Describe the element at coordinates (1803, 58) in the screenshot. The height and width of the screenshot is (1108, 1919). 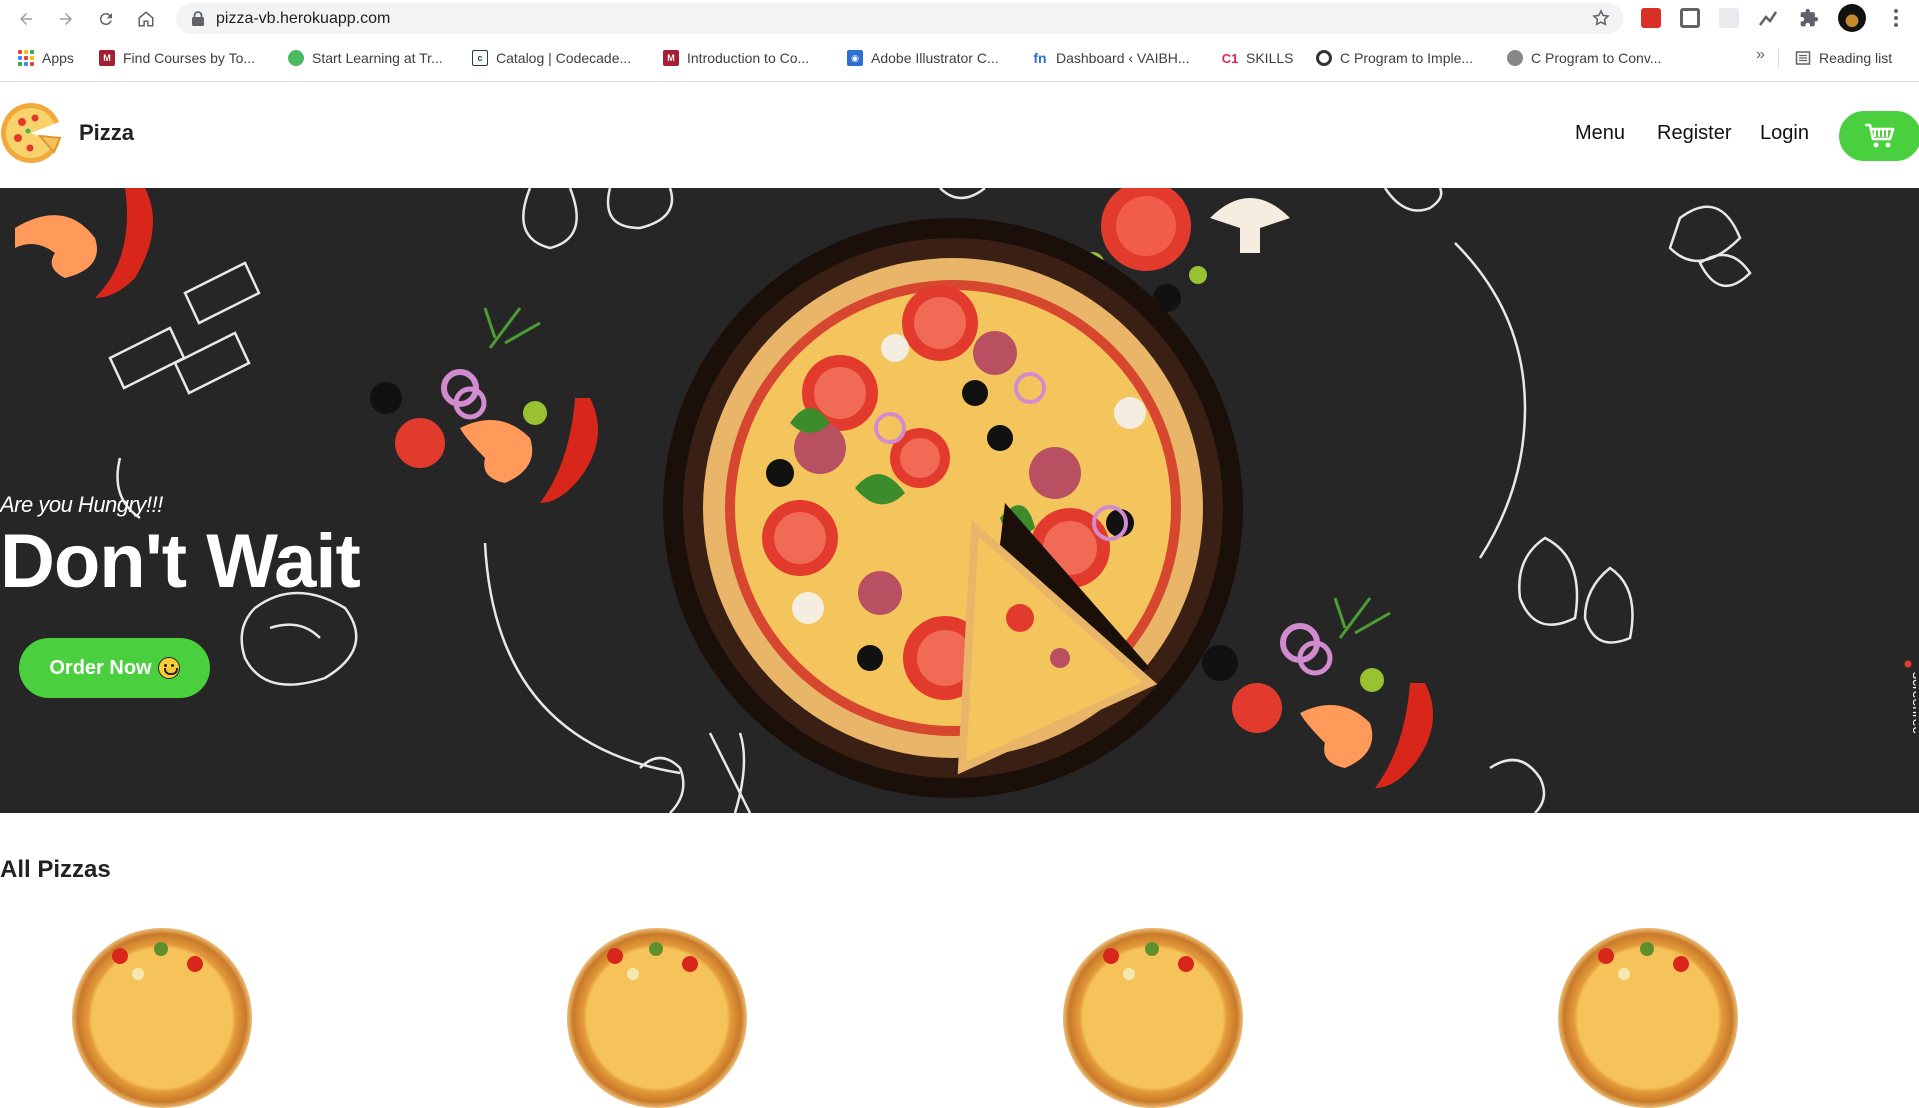
I see `reading-list-icon` at that location.